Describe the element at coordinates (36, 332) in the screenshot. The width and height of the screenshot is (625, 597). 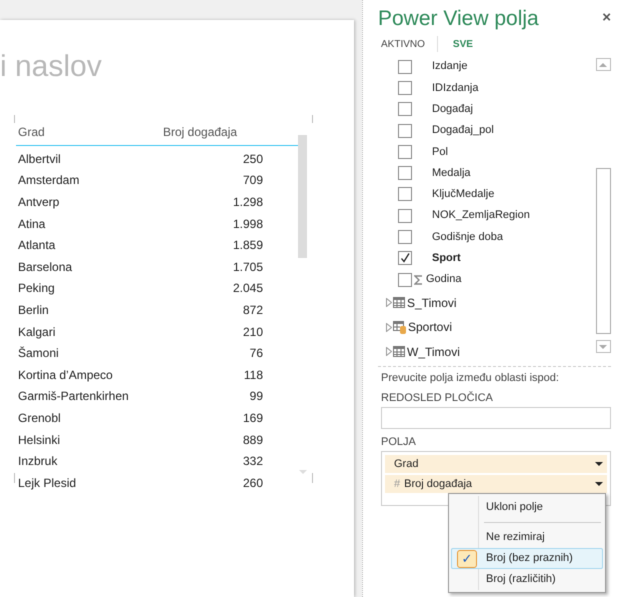
I see `table-cell-text: Kalgari` at that location.